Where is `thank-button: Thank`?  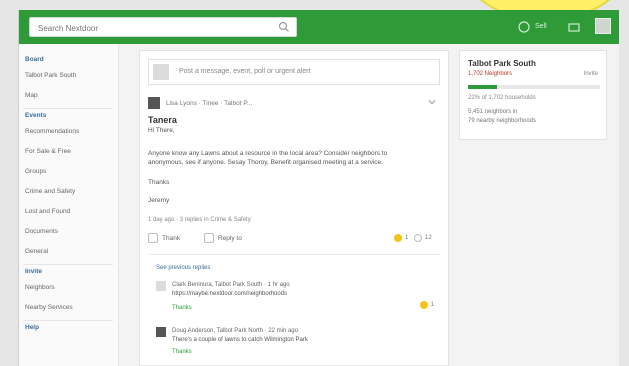 thank-button: Thank is located at coordinates (164, 238).